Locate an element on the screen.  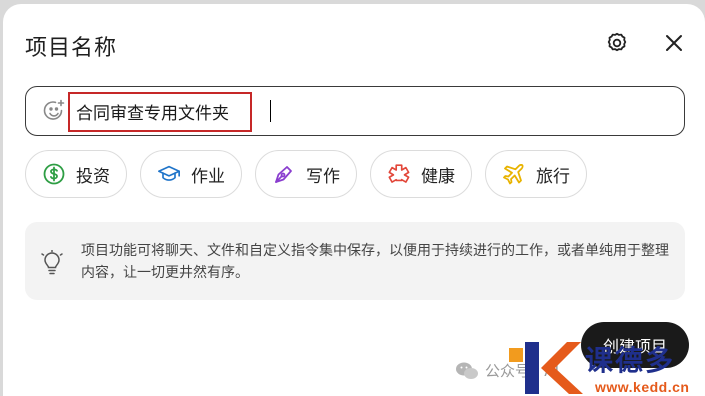
gear-icon is located at coordinates (617, 42).